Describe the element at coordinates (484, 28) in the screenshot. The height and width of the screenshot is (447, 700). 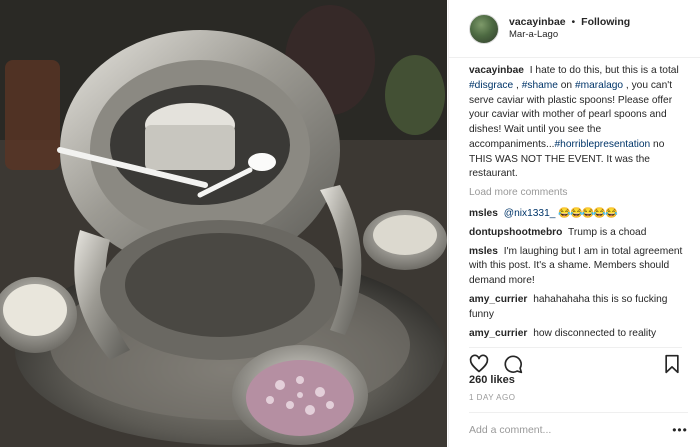
I see `avatar` at that location.